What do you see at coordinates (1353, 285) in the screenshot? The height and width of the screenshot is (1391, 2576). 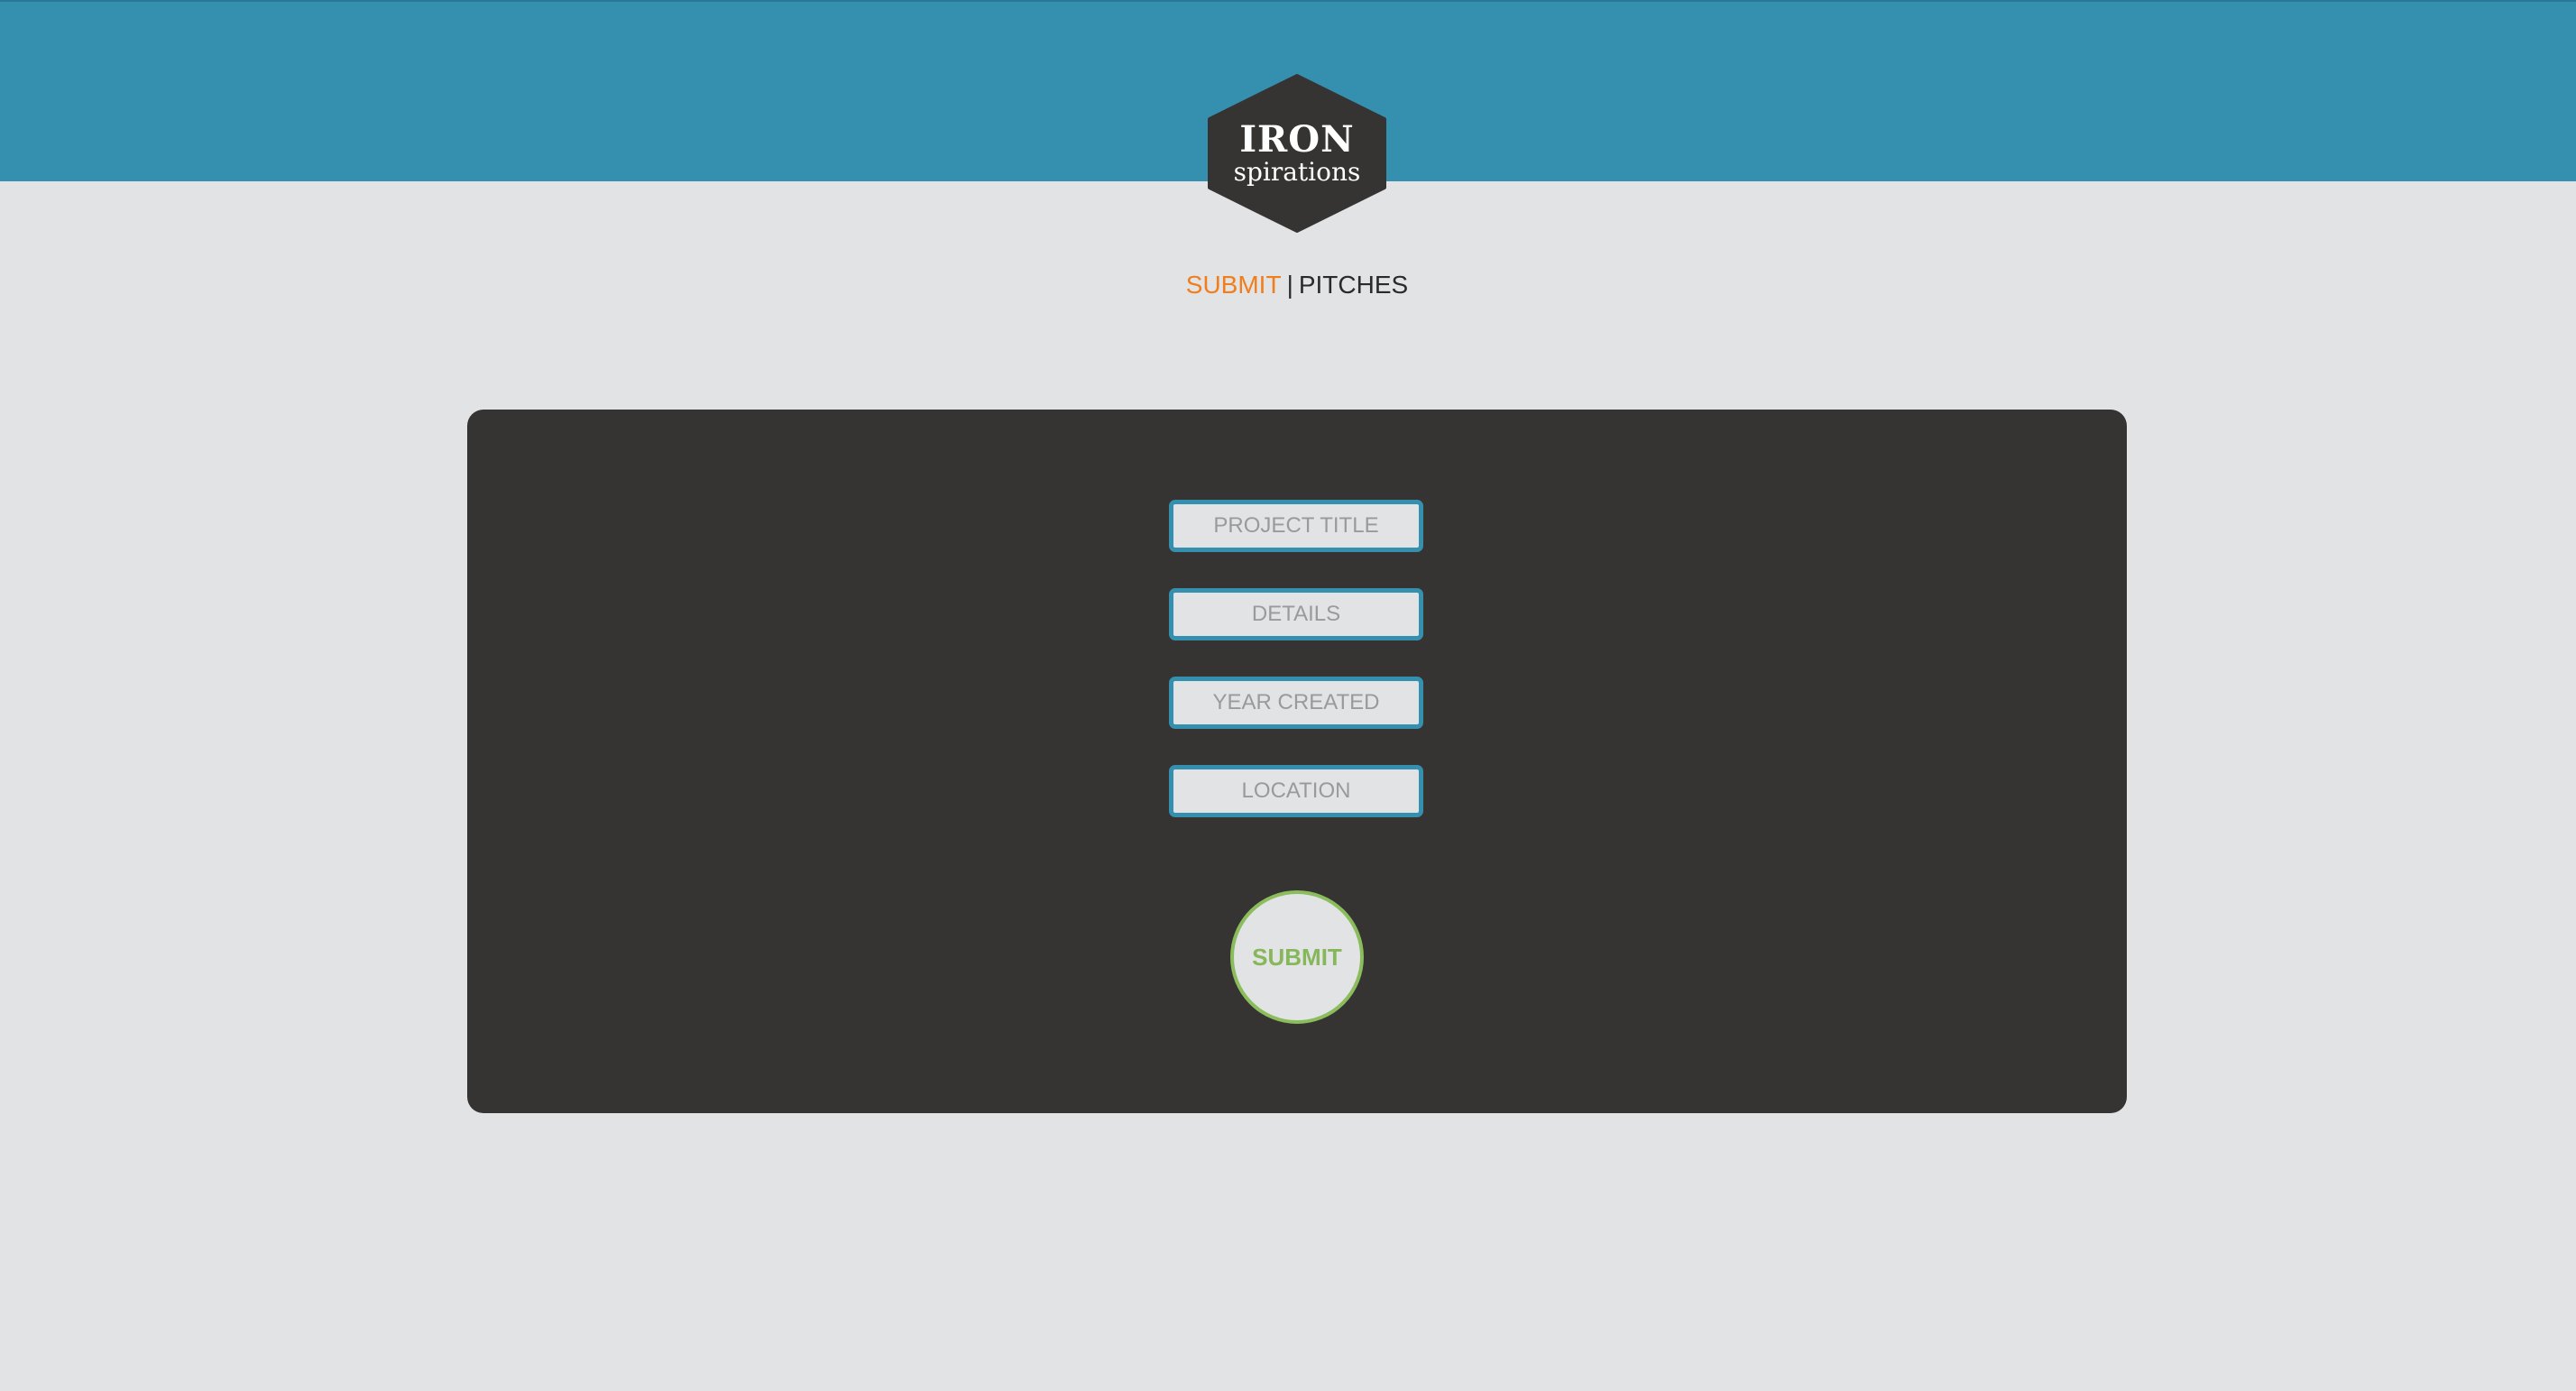 I see `nav-link-pitches: PITCHES` at bounding box center [1353, 285].